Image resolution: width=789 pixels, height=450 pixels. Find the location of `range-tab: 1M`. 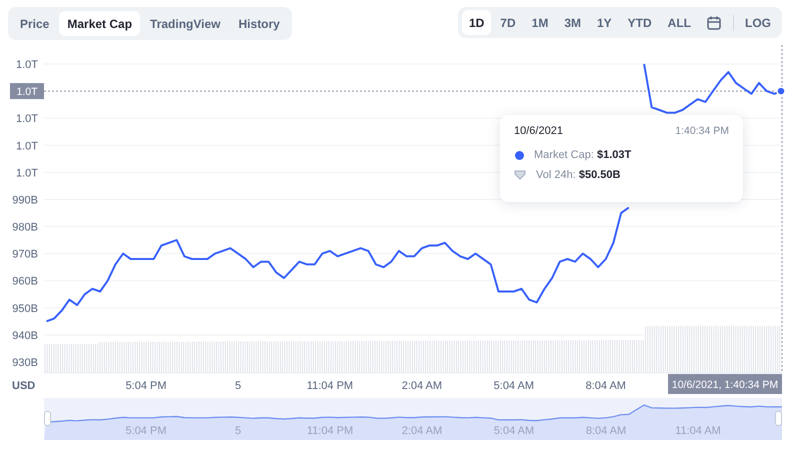

range-tab: 1M is located at coordinates (540, 22).